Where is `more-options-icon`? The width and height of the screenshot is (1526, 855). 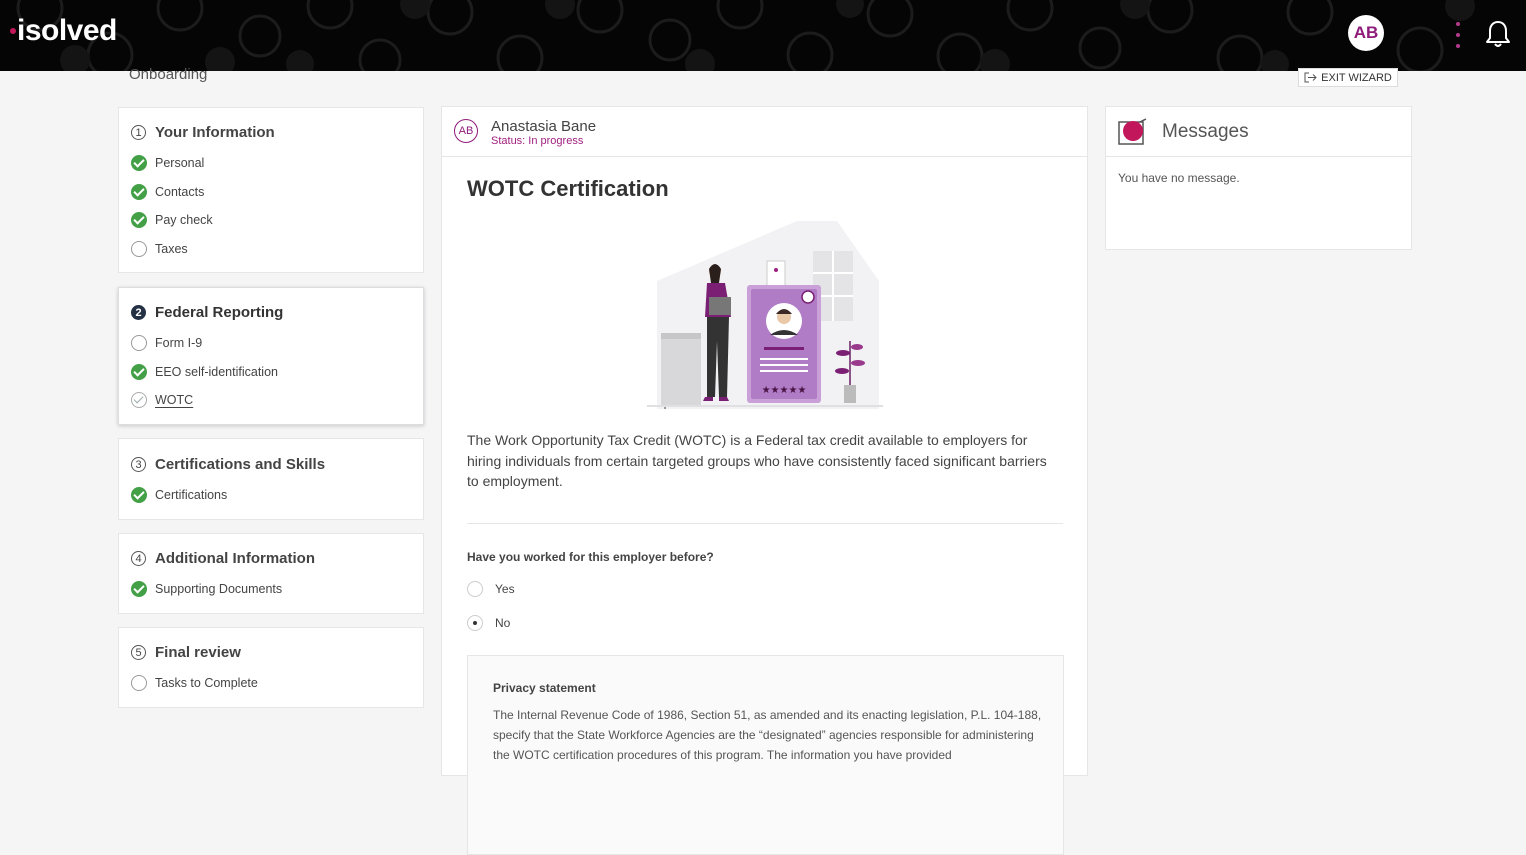
more-options-icon is located at coordinates (1458, 35).